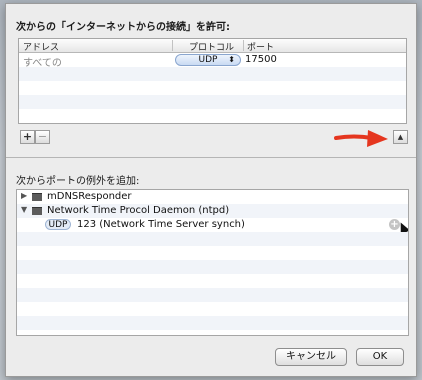 This screenshot has height=380, width=422. What do you see at coordinates (41, 46) in the screenshot?
I see `column-header-address: アドレス` at bounding box center [41, 46].